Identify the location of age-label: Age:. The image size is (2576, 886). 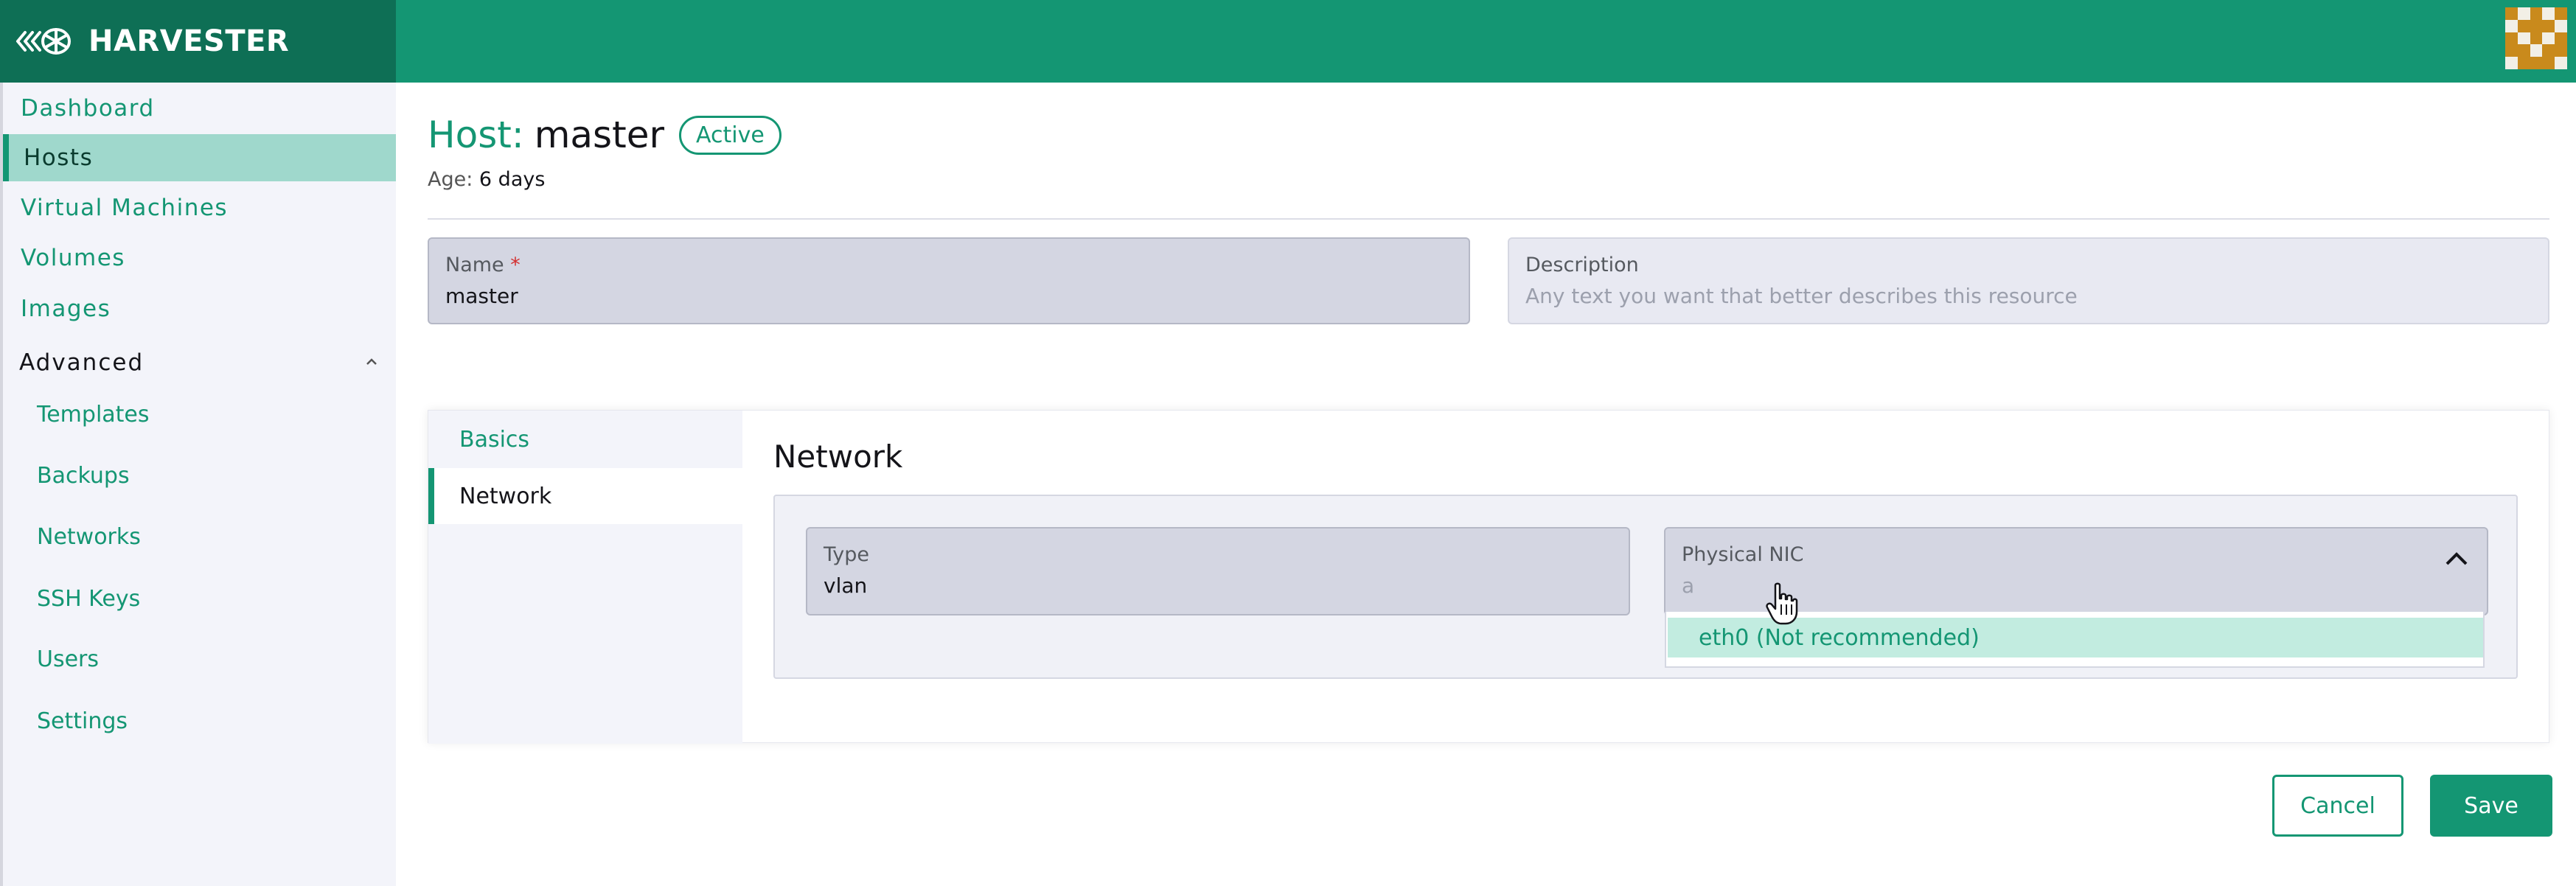
(450, 179).